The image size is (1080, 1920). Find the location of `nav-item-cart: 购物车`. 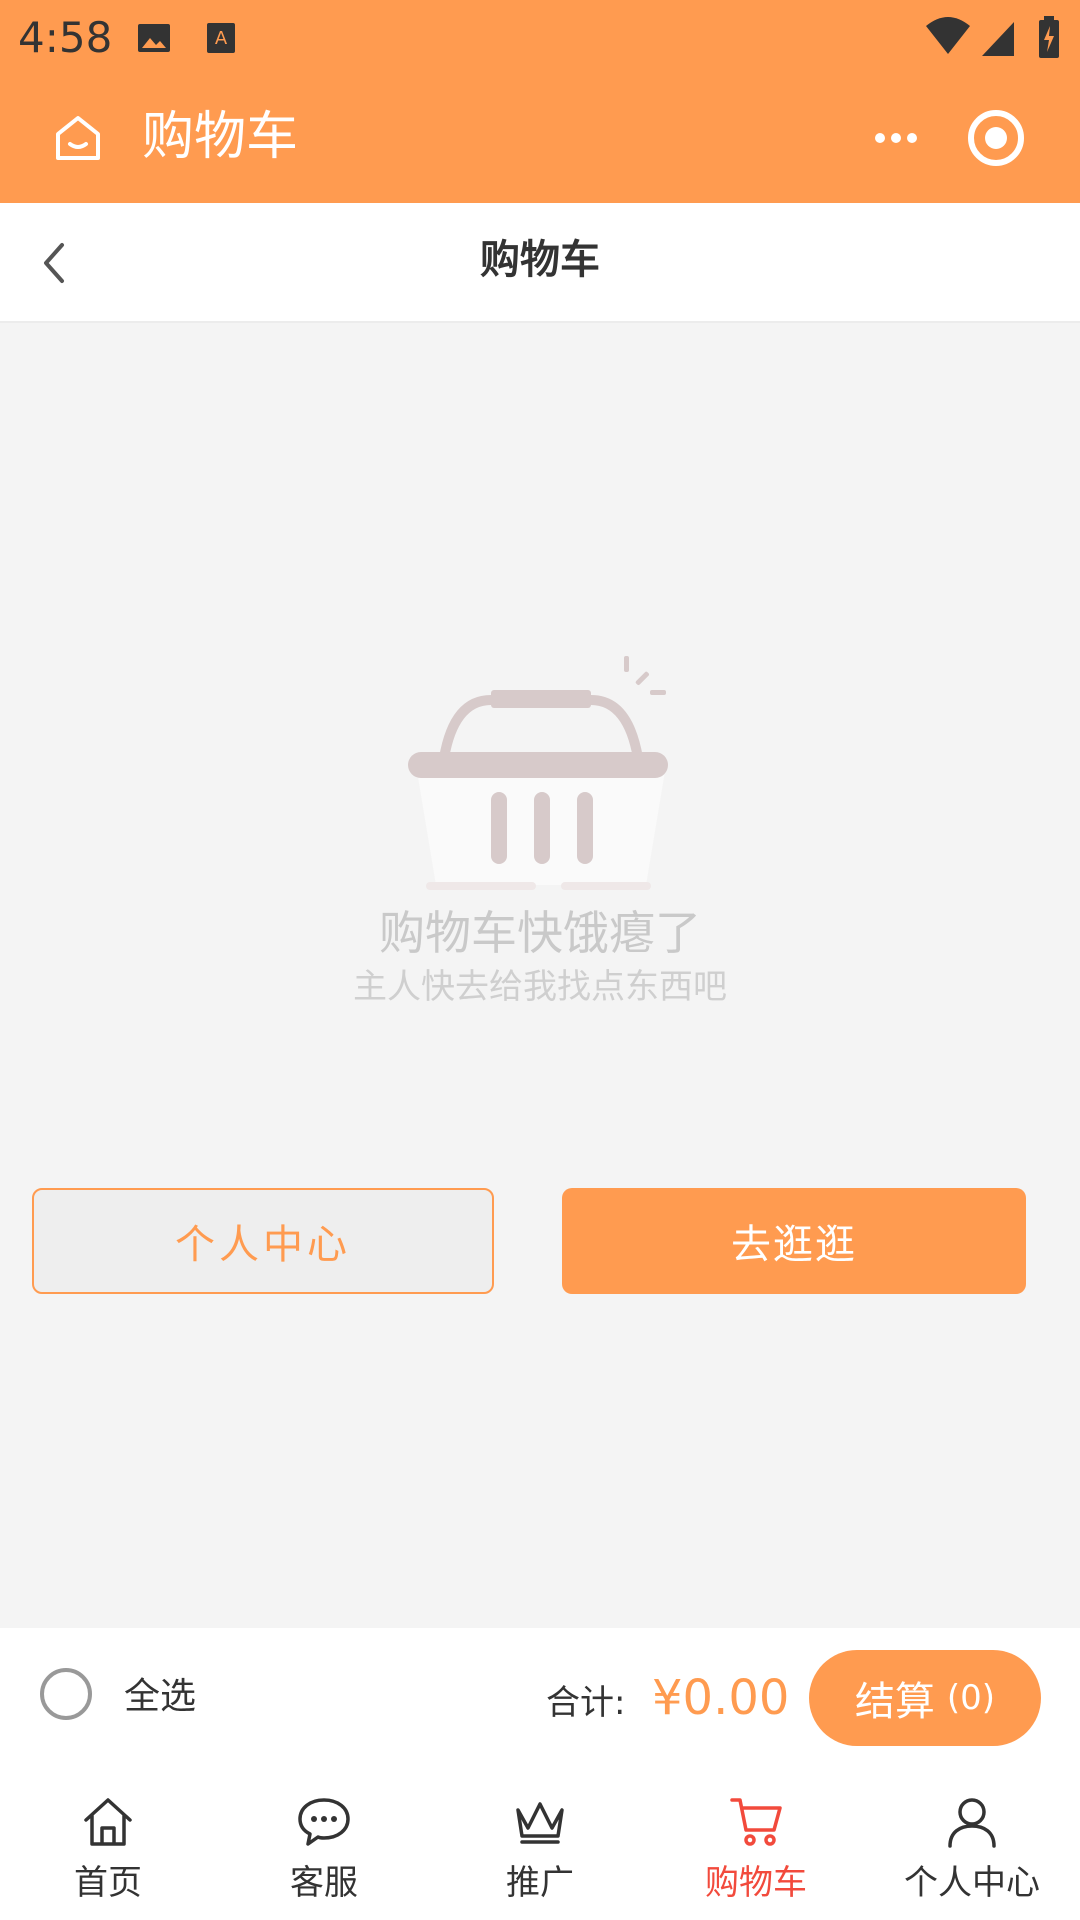

nav-item-cart: 购物车 is located at coordinates (756, 1845).